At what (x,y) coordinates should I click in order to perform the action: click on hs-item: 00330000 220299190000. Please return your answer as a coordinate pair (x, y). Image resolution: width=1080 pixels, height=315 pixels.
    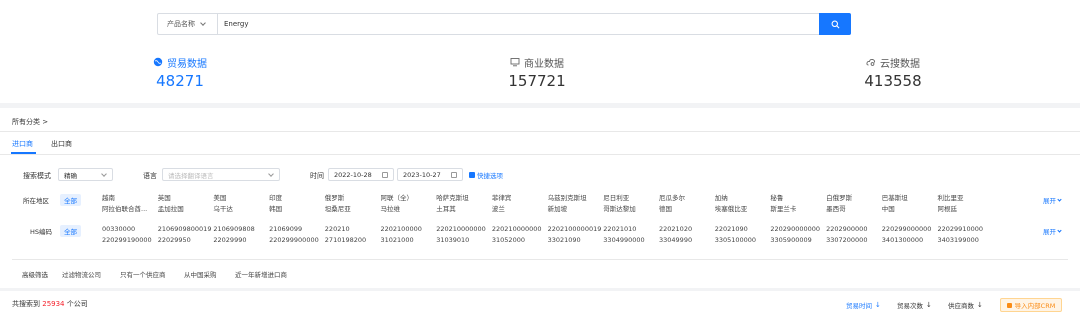
    Looking at the image, I should click on (127, 235).